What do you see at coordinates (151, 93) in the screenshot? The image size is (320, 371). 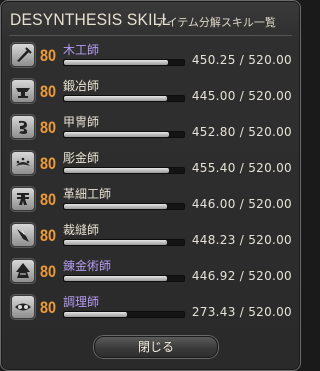 I see `skill-row: 80 鍛冶師 445.00 / 520.00` at bounding box center [151, 93].